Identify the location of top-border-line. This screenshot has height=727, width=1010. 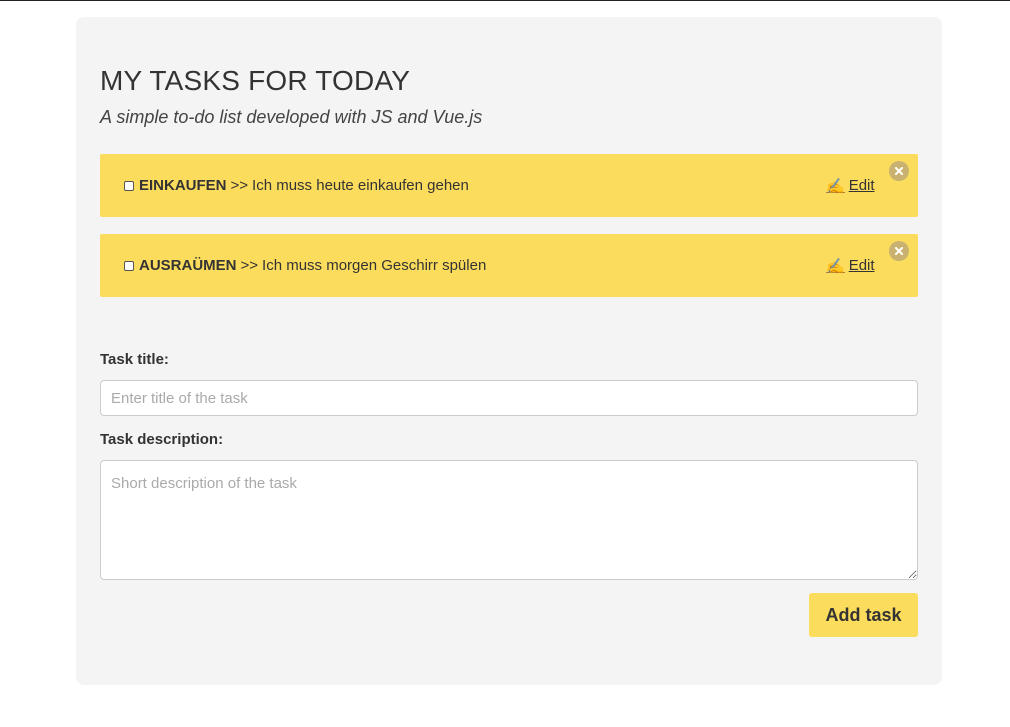
(505, 0).